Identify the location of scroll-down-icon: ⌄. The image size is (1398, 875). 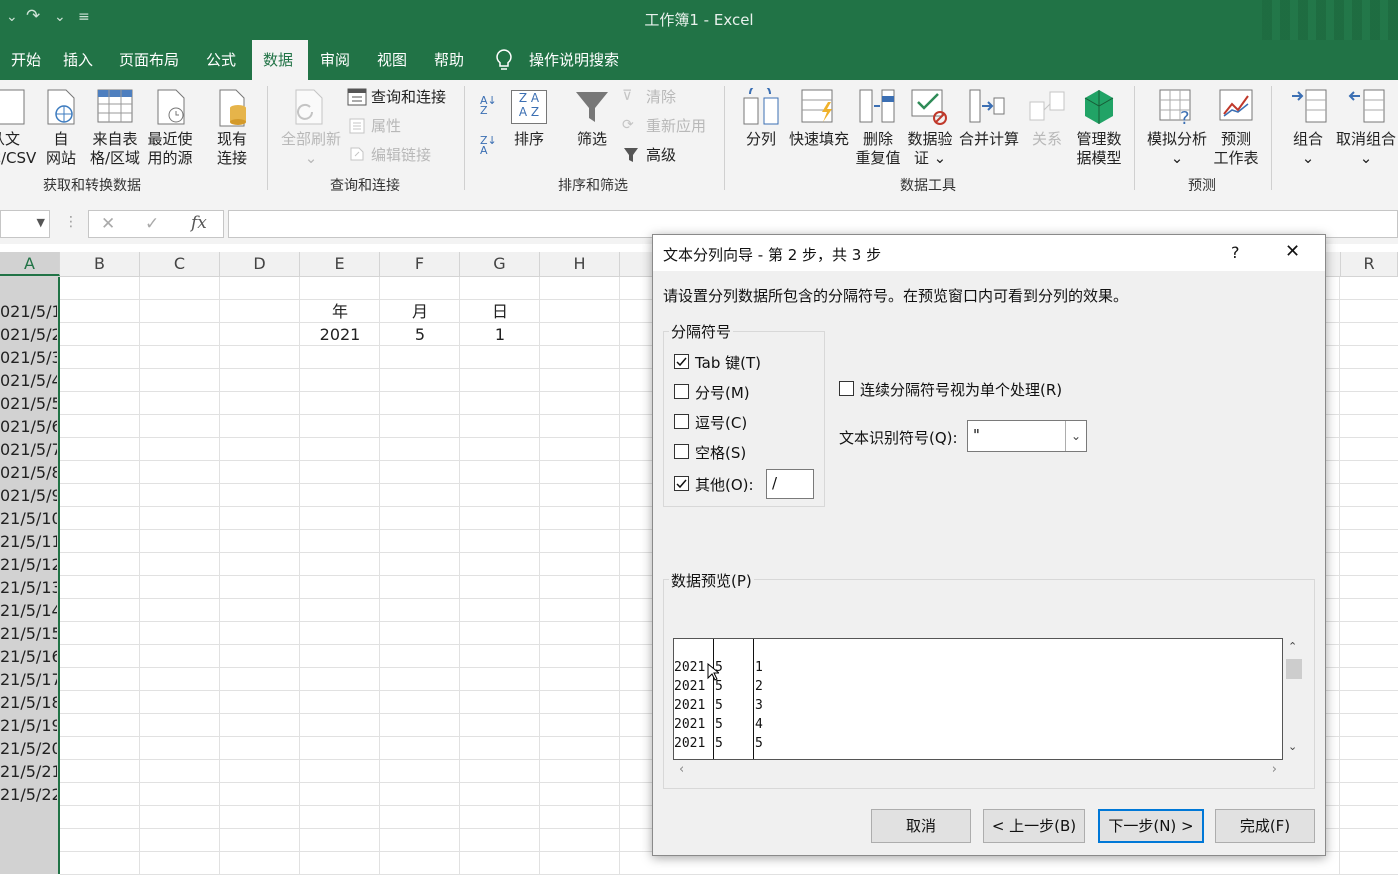
(1292, 746).